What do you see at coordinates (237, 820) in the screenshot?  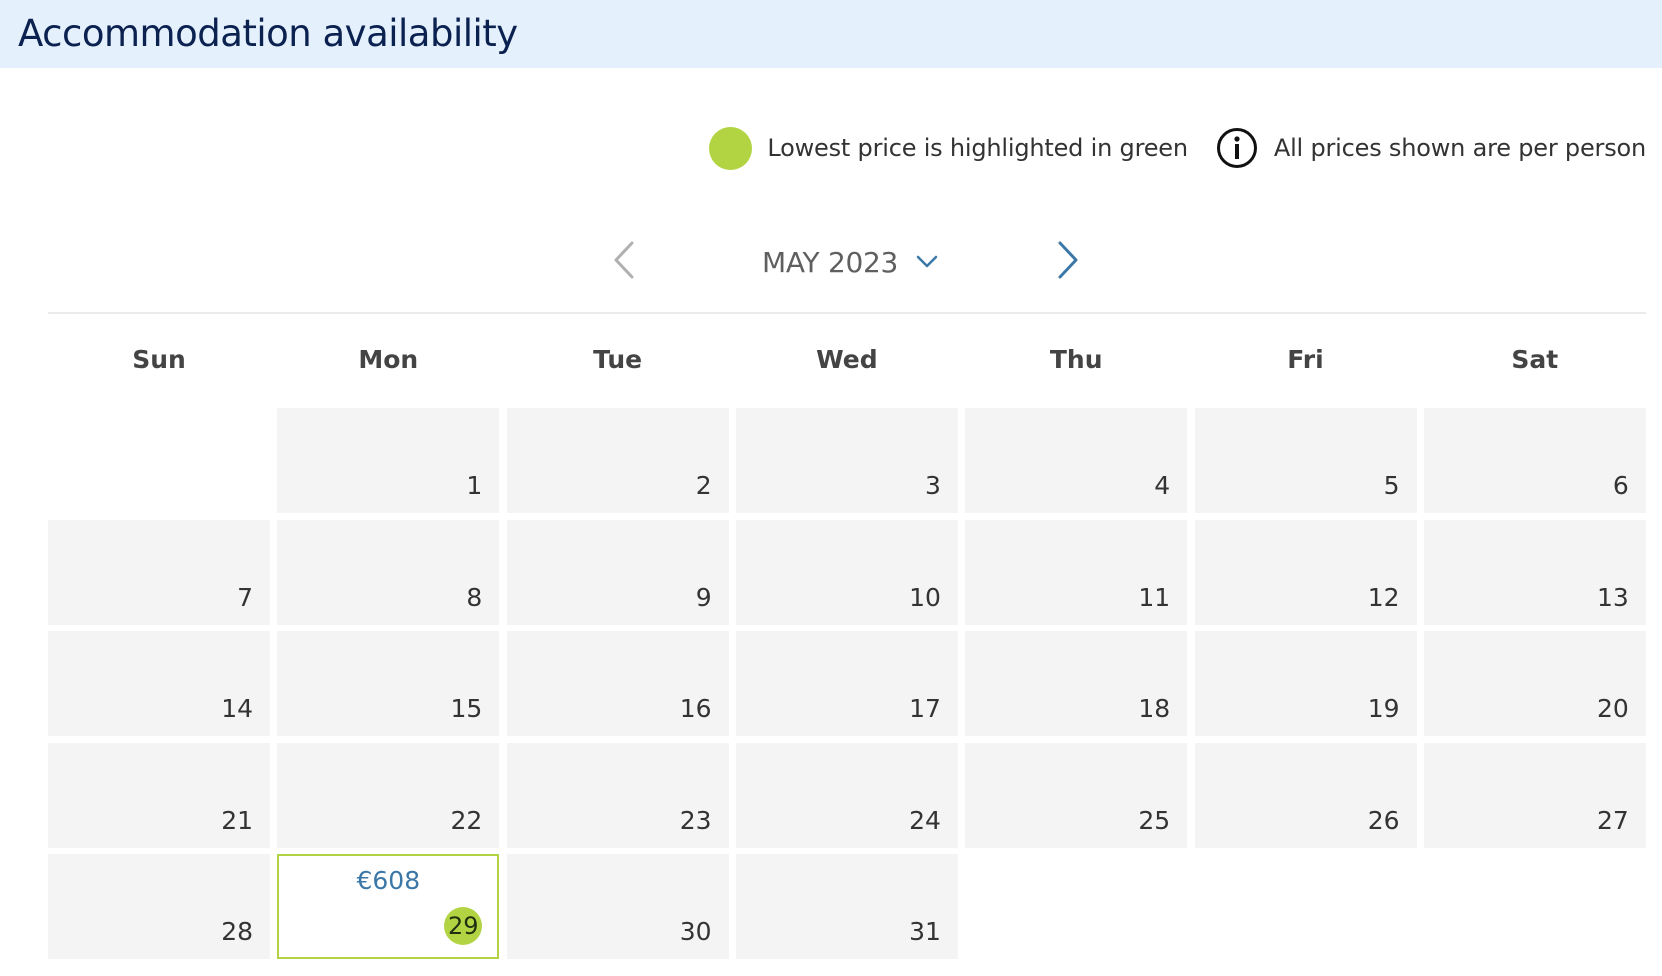 I see `day-number: 21` at bounding box center [237, 820].